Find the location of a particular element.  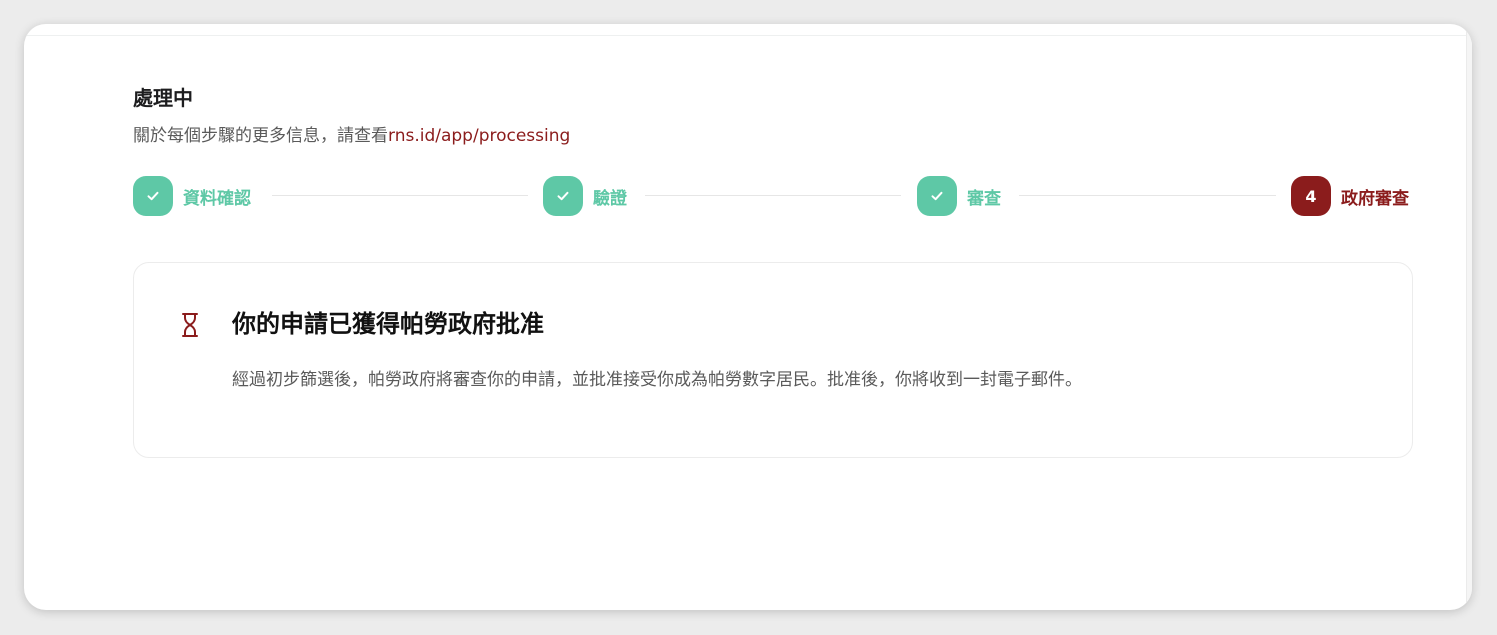

step-label: 驗證 is located at coordinates (610, 198).